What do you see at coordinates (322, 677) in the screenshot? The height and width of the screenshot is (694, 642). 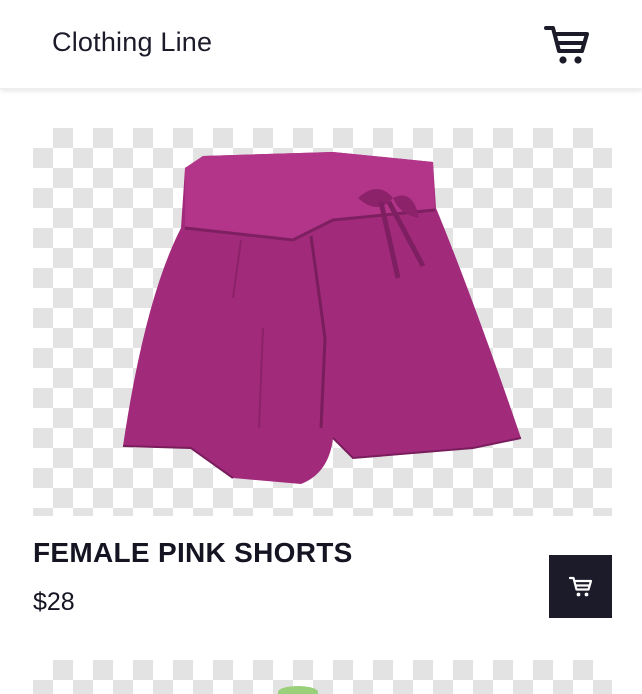 I see `next-product-image` at bounding box center [322, 677].